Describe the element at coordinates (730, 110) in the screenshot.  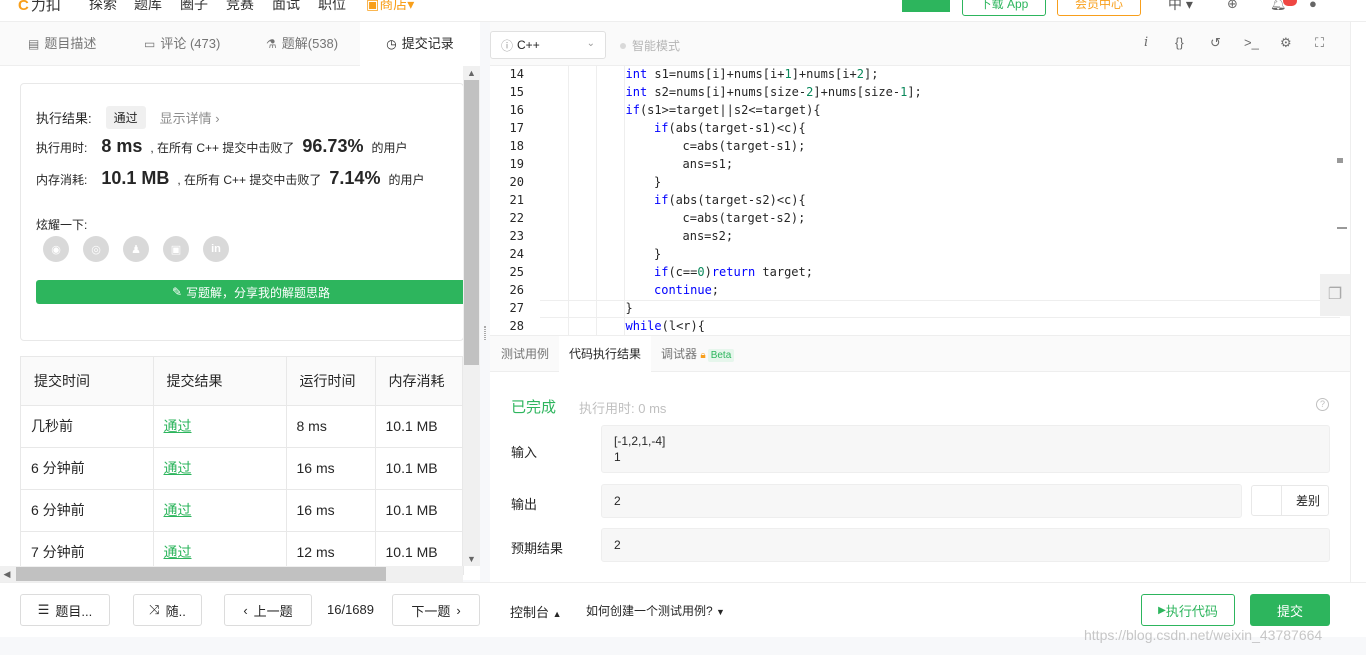
I see `code-text: (s1>=target||s2<=target){` at that location.